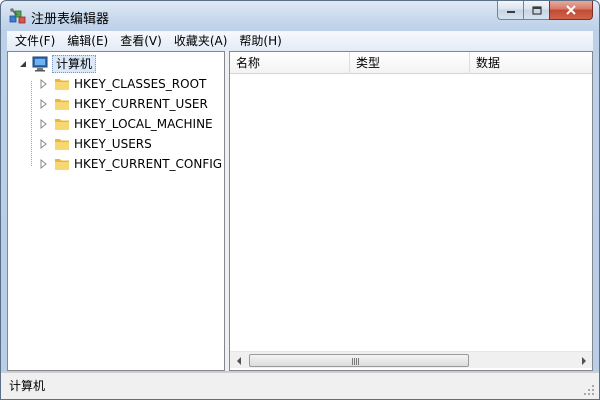  Describe the element at coordinates (148, 164) in the screenshot. I see `tree-item-label: HKEY_CURRENT_CONFIG` at that location.